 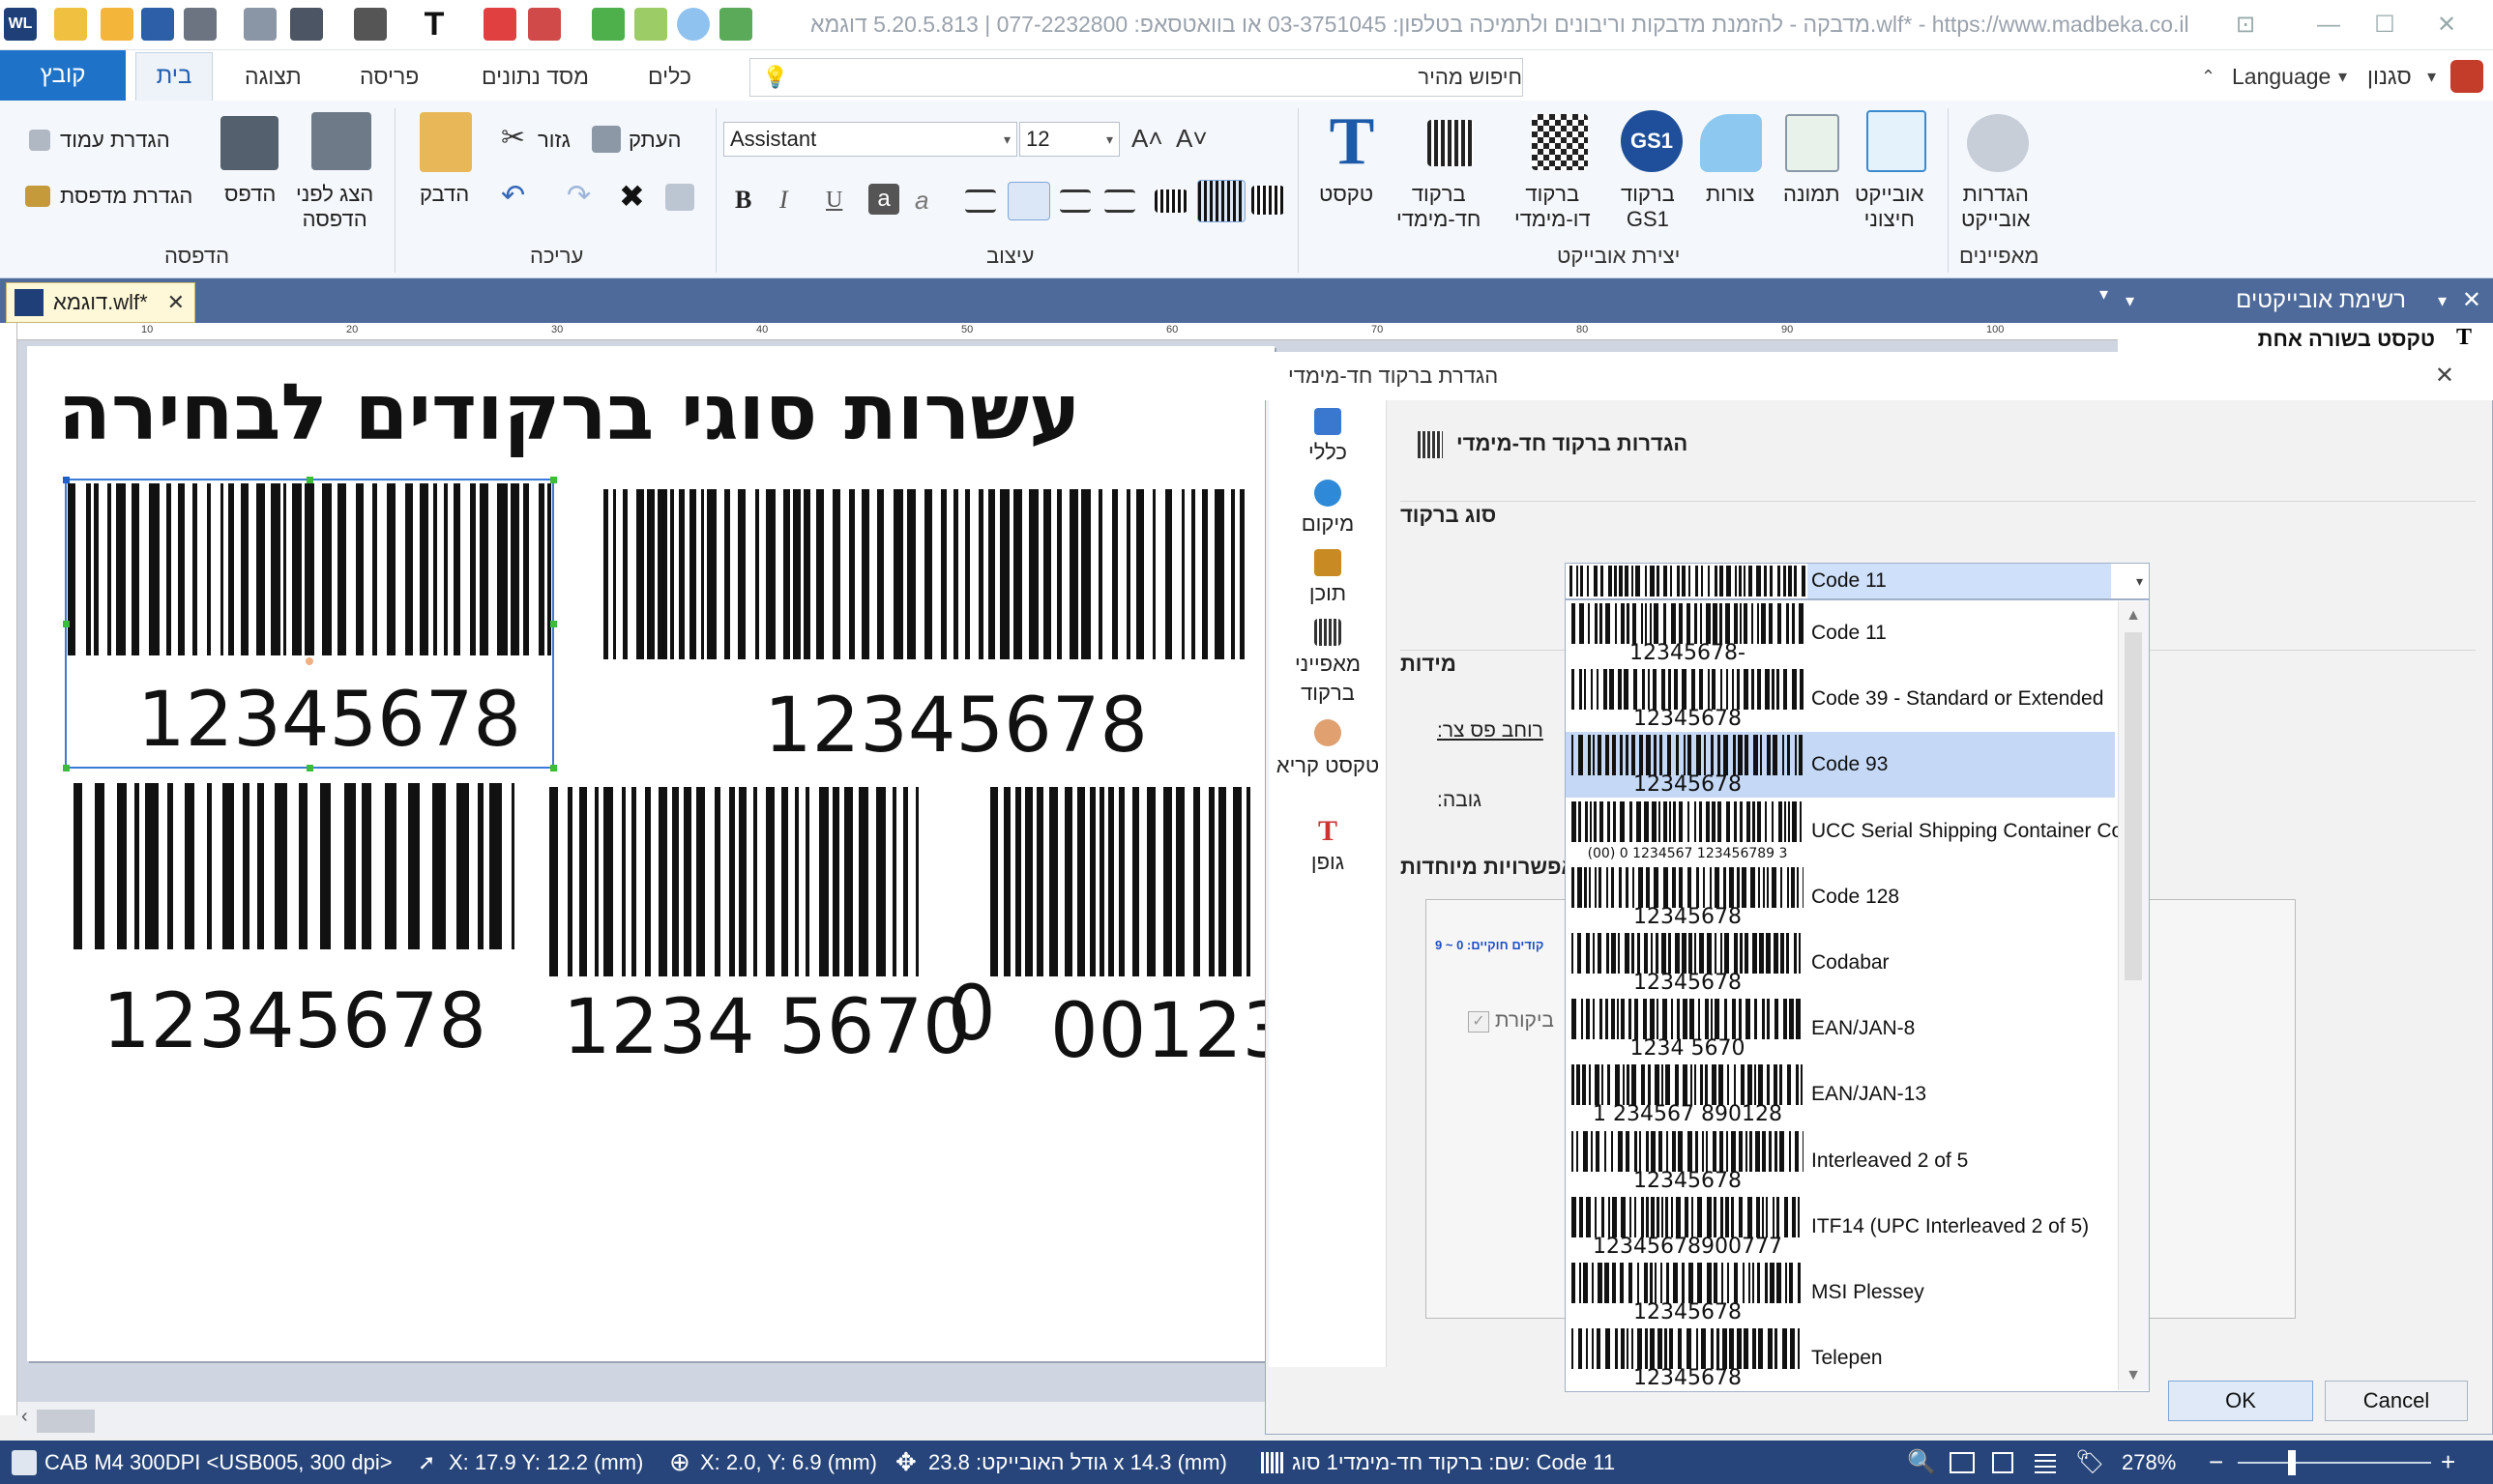 What do you see at coordinates (2389, 76) in the screenshot?
I see `style-menu: סגנון` at bounding box center [2389, 76].